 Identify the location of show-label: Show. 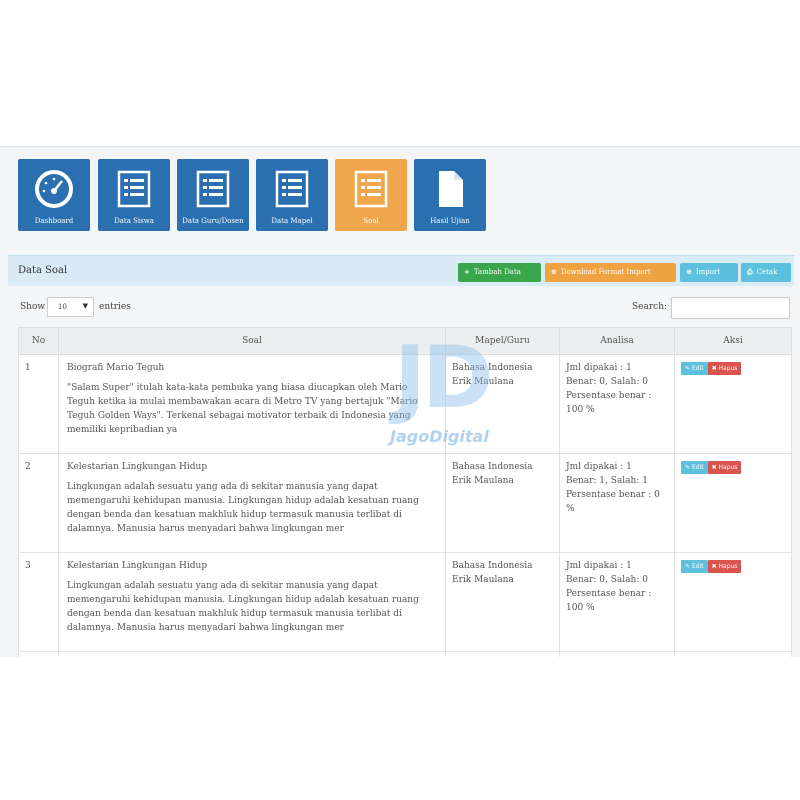
(33, 307).